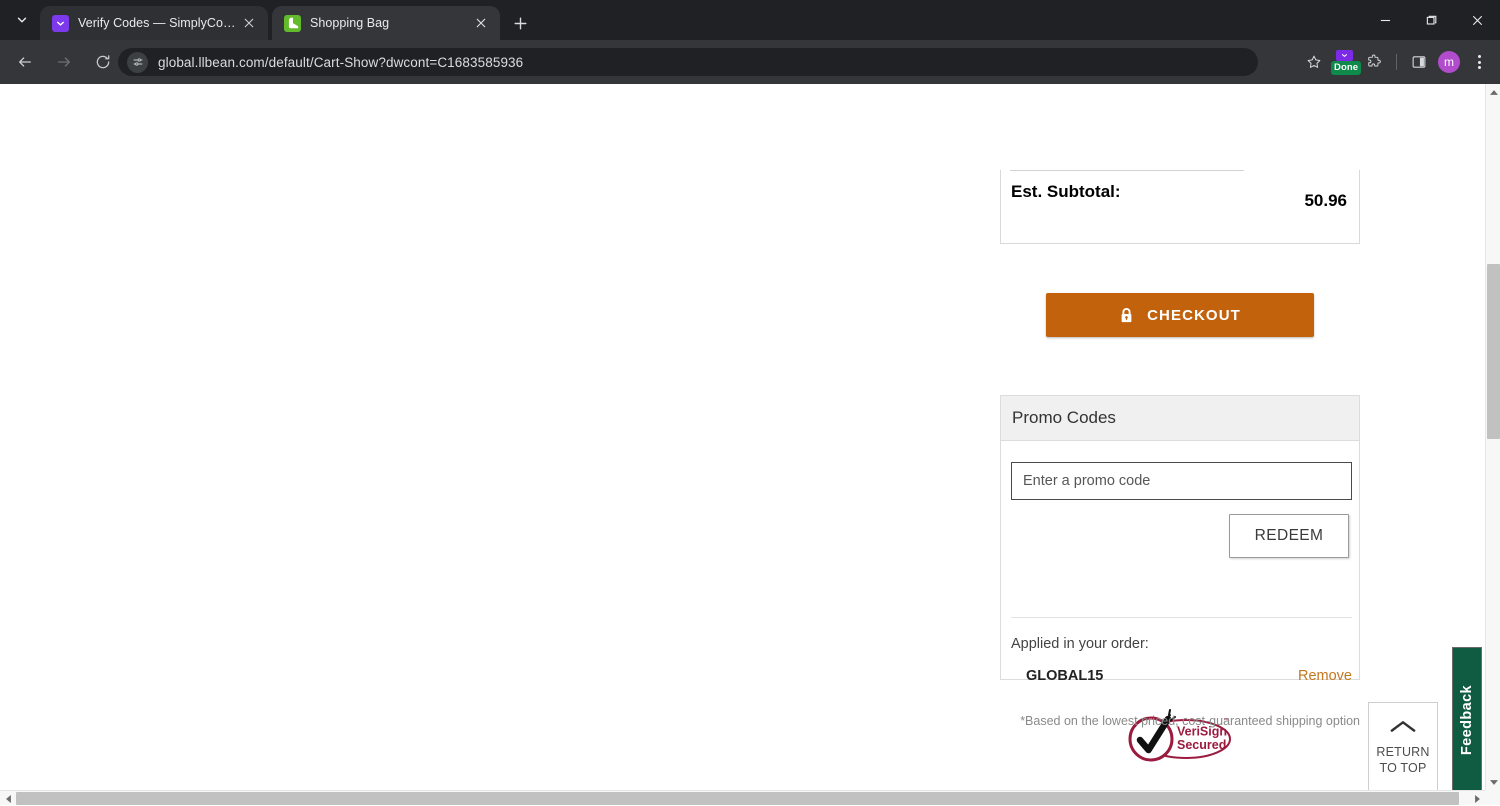 Image resolution: width=1500 pixels, height=806 pixels. Describe the element at coordinates (1064, 676) in the screenshot. I see `applied-promo-code: GLOBAL15` at that location.